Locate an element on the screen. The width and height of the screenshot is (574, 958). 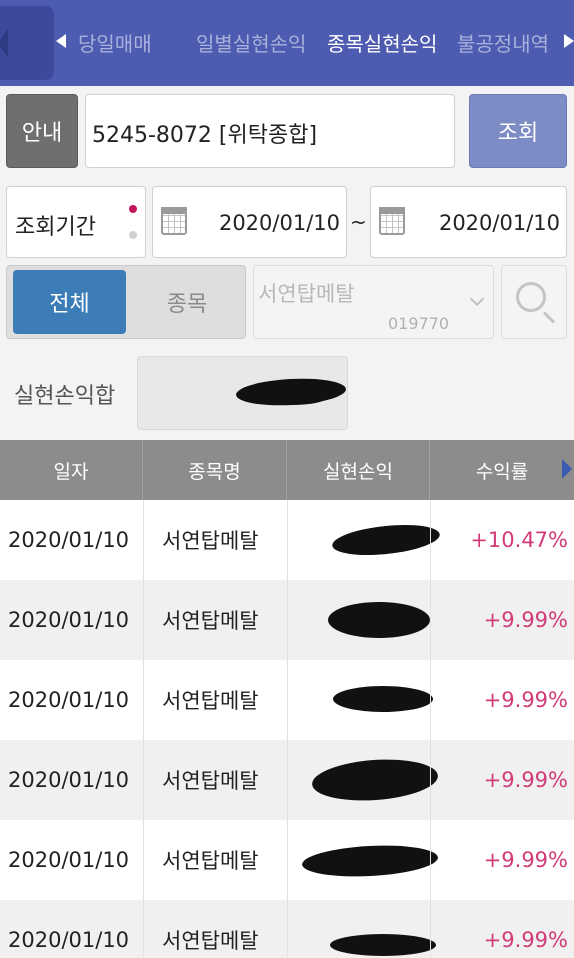
tab-daily-trade: 당일매매 is located at coordinates (115, 42).